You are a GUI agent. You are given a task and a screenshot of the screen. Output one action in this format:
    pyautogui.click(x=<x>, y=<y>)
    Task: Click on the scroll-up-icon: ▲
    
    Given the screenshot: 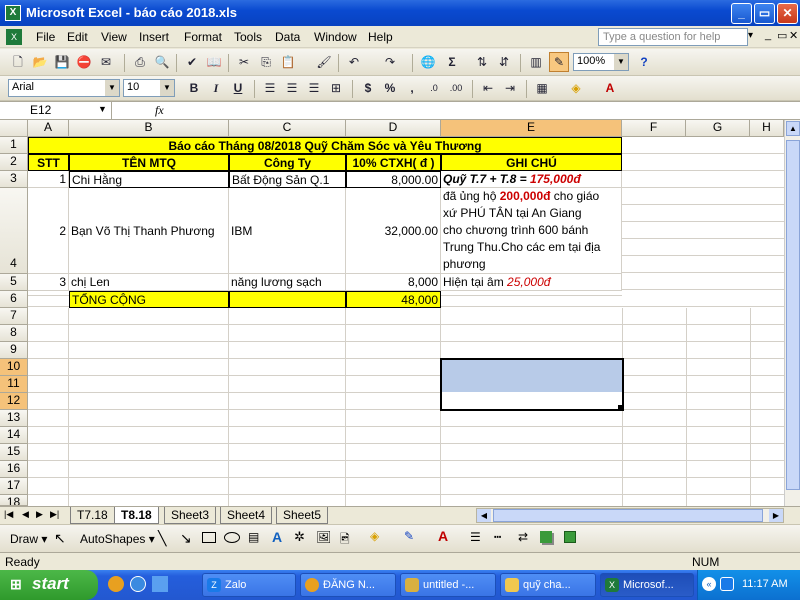 What is the action you would take?
    pyautogui.click(x=793, y=128)
    